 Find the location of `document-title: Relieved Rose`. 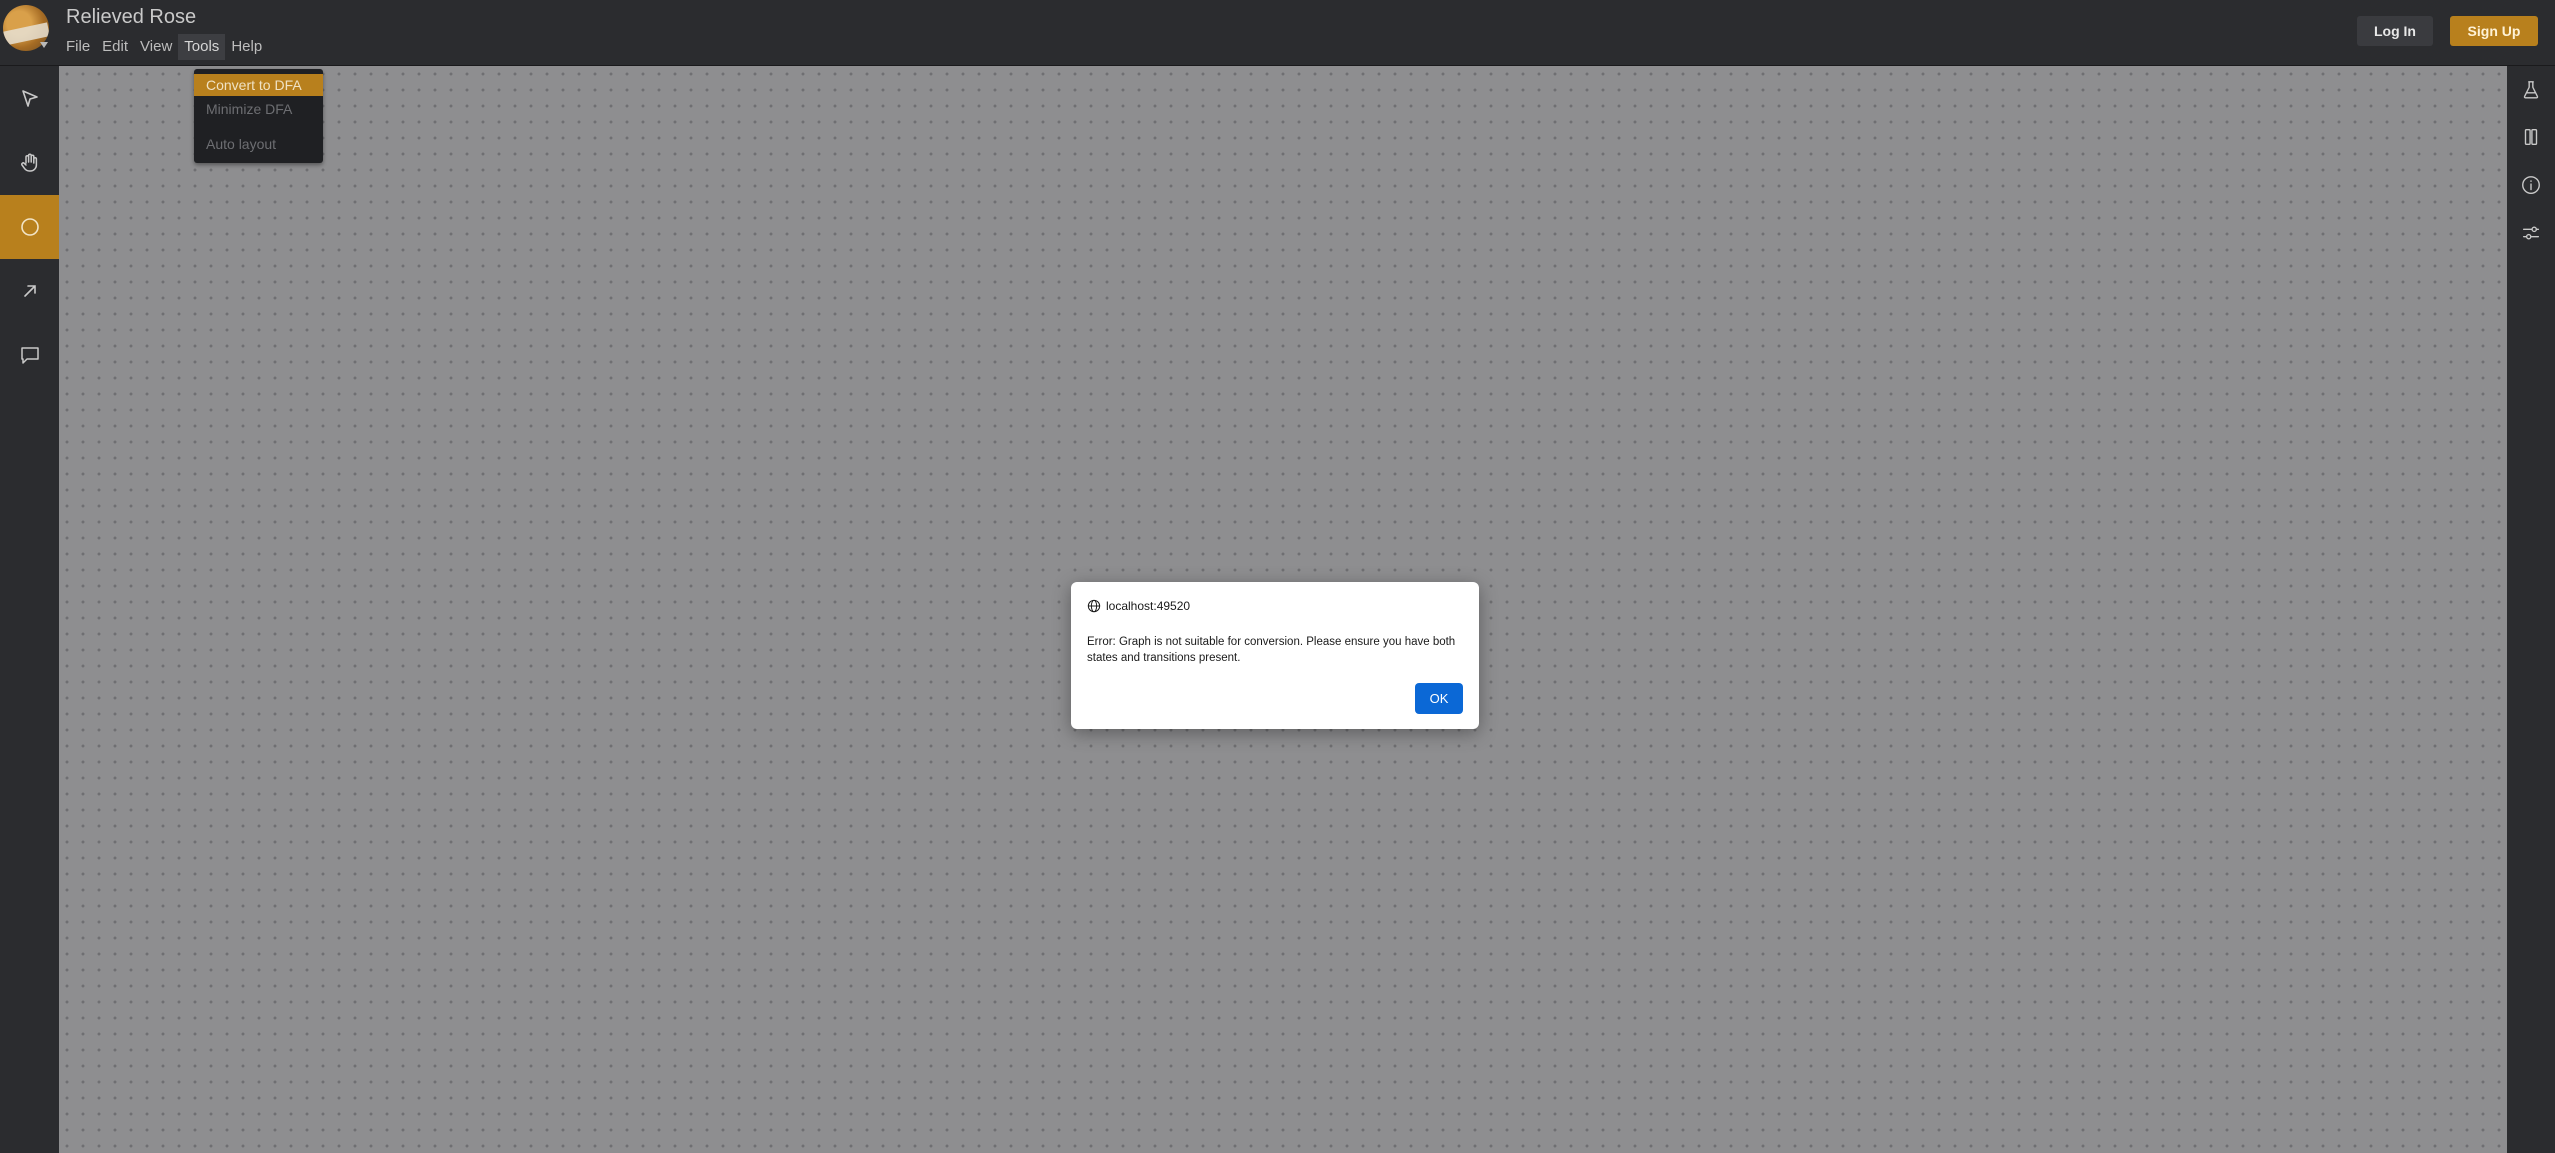

document-title: Relieved Rose is located at coordinates (131, 17).